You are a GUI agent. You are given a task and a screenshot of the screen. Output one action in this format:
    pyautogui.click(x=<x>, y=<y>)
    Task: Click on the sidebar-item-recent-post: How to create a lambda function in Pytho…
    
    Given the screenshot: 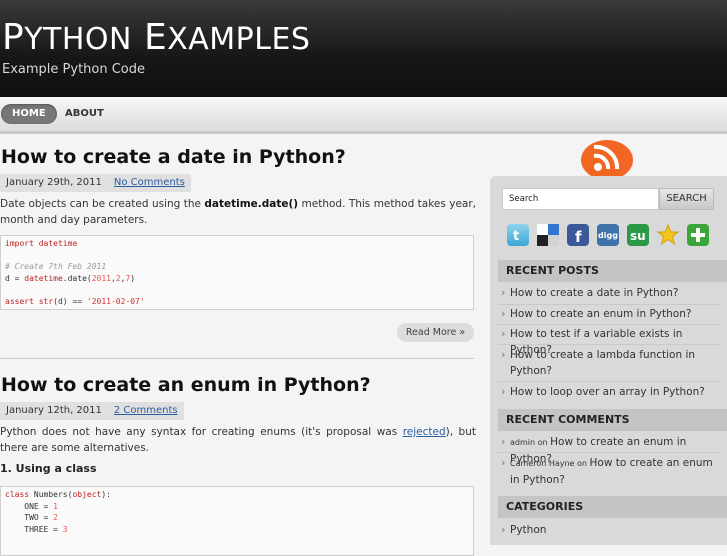 What is the action you would take?
    pyautogui.click(x=609, y=363)
    